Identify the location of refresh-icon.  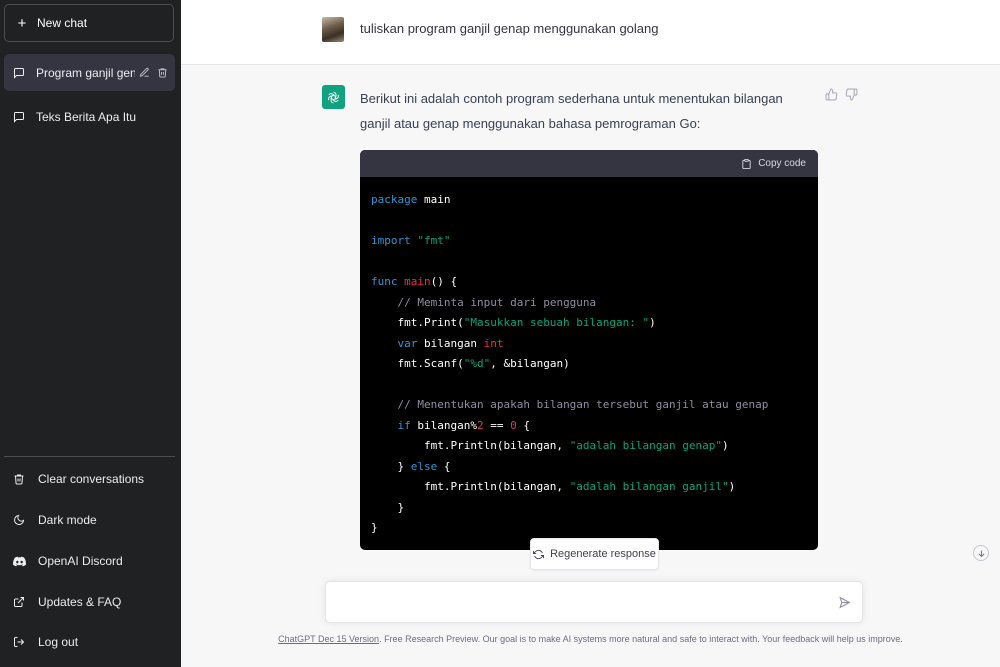
(539, 554).